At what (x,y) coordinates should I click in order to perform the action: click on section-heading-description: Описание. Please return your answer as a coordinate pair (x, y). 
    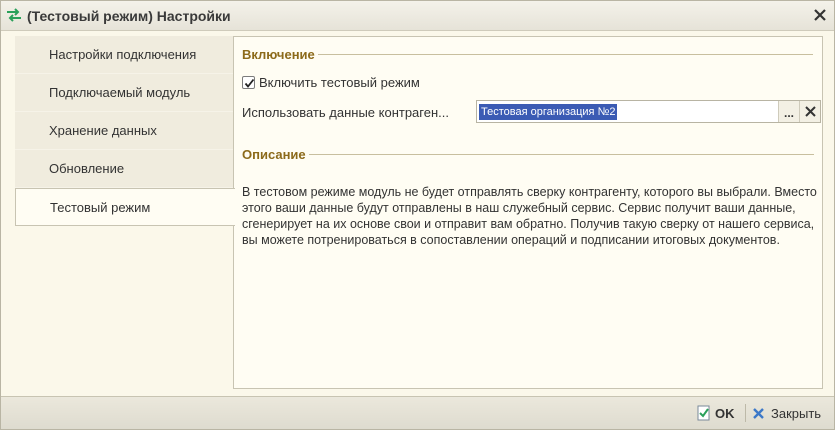
    Looking at the image, I should click on (528, 154).